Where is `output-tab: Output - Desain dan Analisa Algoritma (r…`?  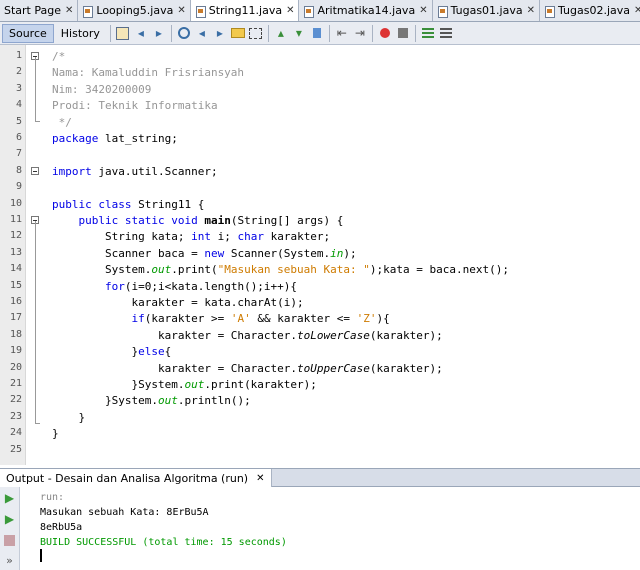
output-tab: Output - Desain dan Analisa Algoritma (r… is located at coordinates (136, 478).